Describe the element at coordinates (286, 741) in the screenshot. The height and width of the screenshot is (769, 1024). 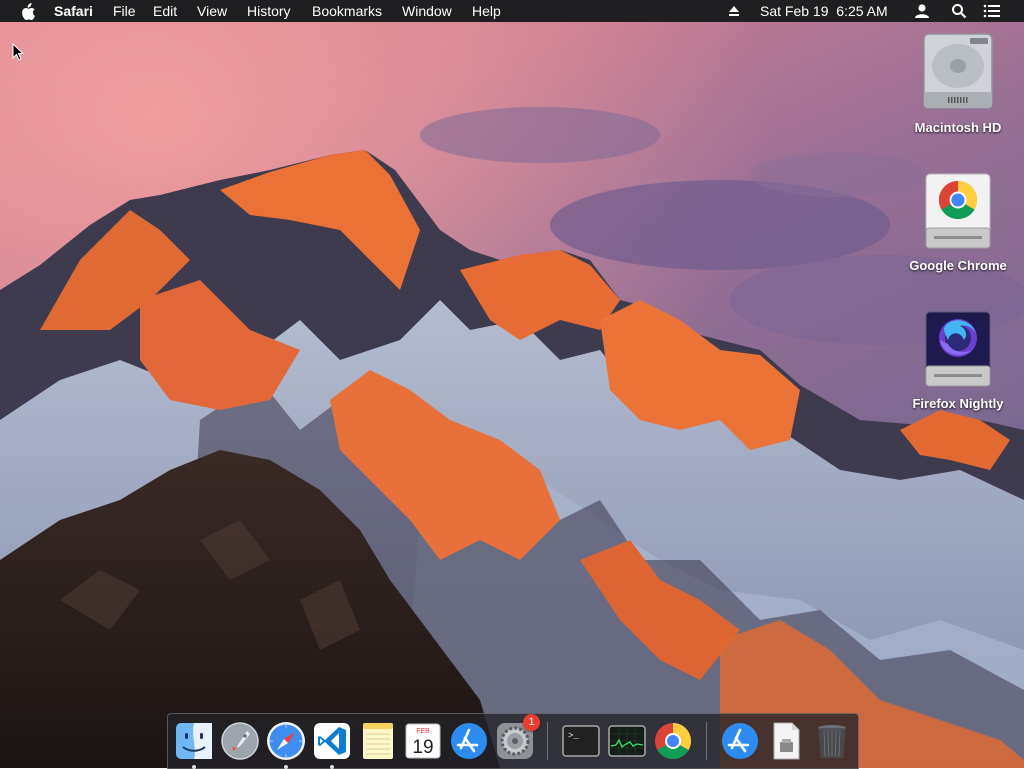
I see `safari-icon` at that location.